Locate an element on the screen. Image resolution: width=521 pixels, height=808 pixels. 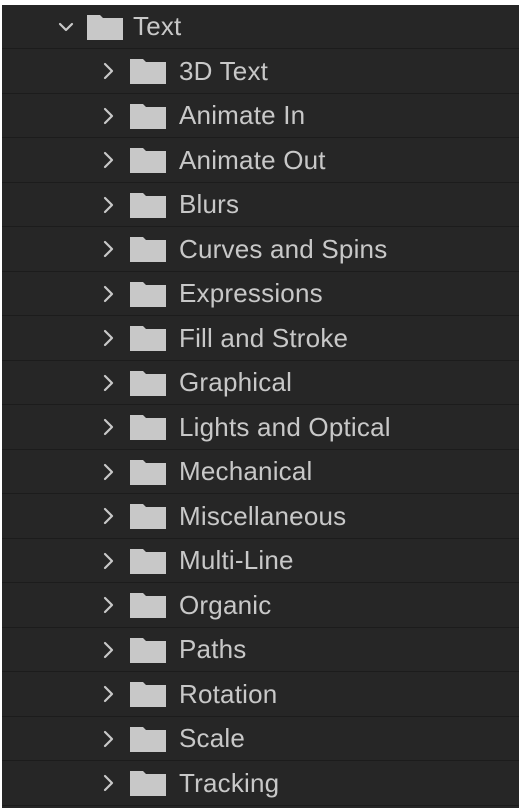
tree-item-label: Paths is located at coordinates (213, 649).